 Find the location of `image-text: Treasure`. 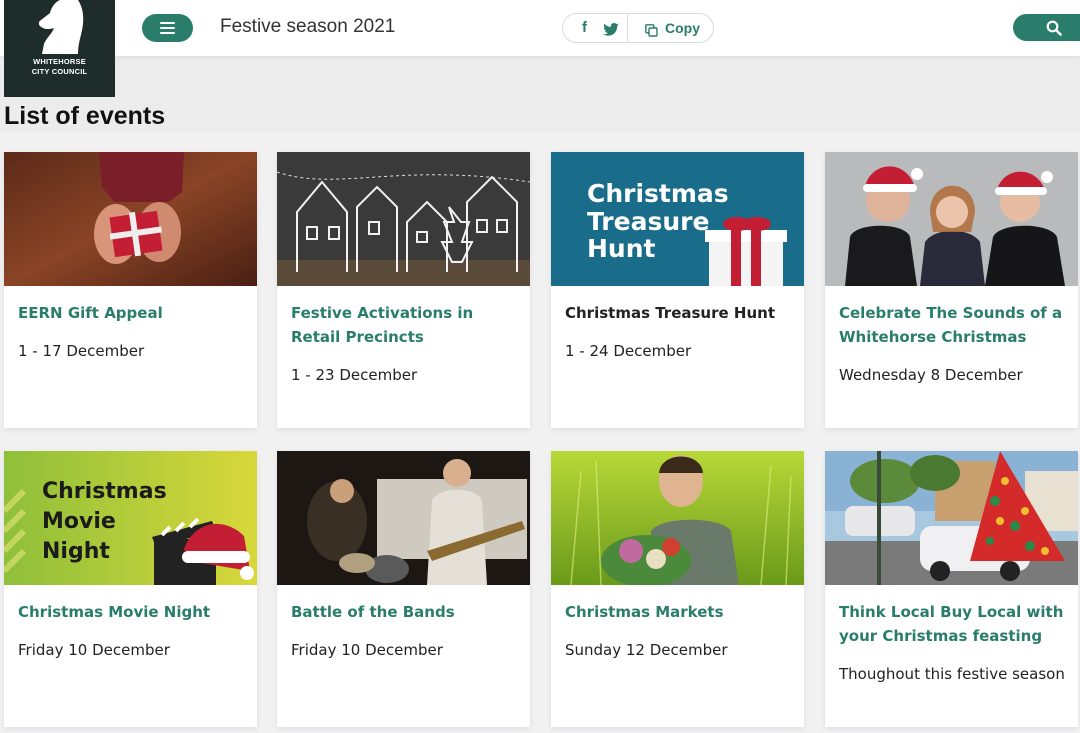

image-text: Treasure is located at coordinates (648, 221).